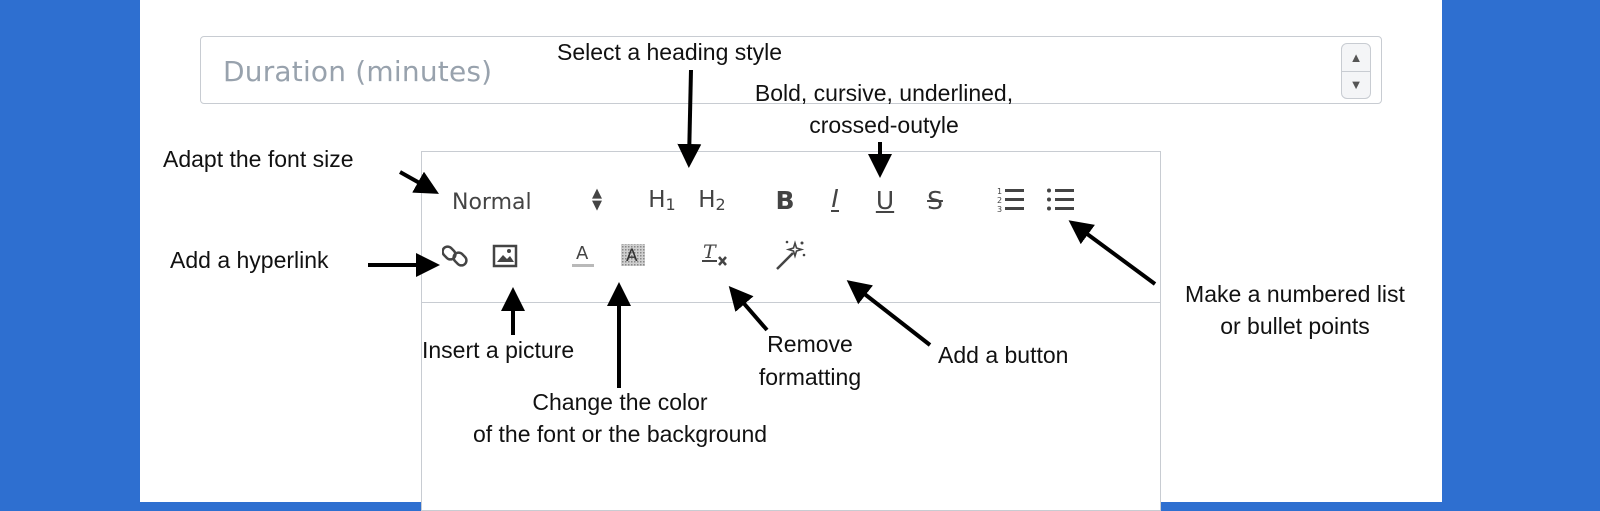 The image size is (1600, 511). I want to click on svg-text: 1, so click(999, 191).